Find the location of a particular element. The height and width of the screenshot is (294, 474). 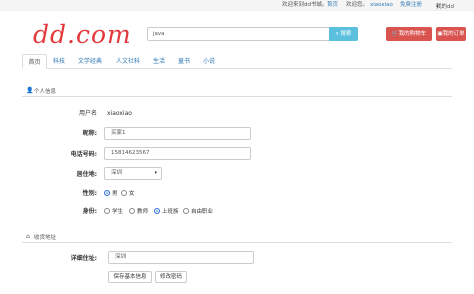

tab-life: 生活 is located at coordinates (159, 61).